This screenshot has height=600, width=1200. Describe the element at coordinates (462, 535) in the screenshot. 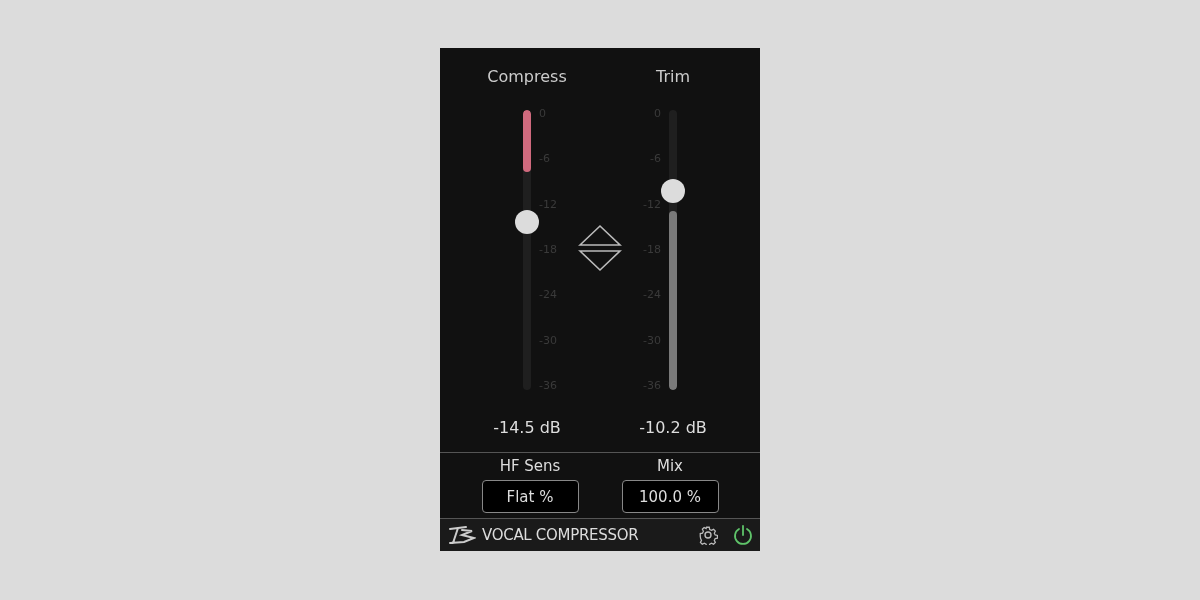

I see `logo-icon` at that location.